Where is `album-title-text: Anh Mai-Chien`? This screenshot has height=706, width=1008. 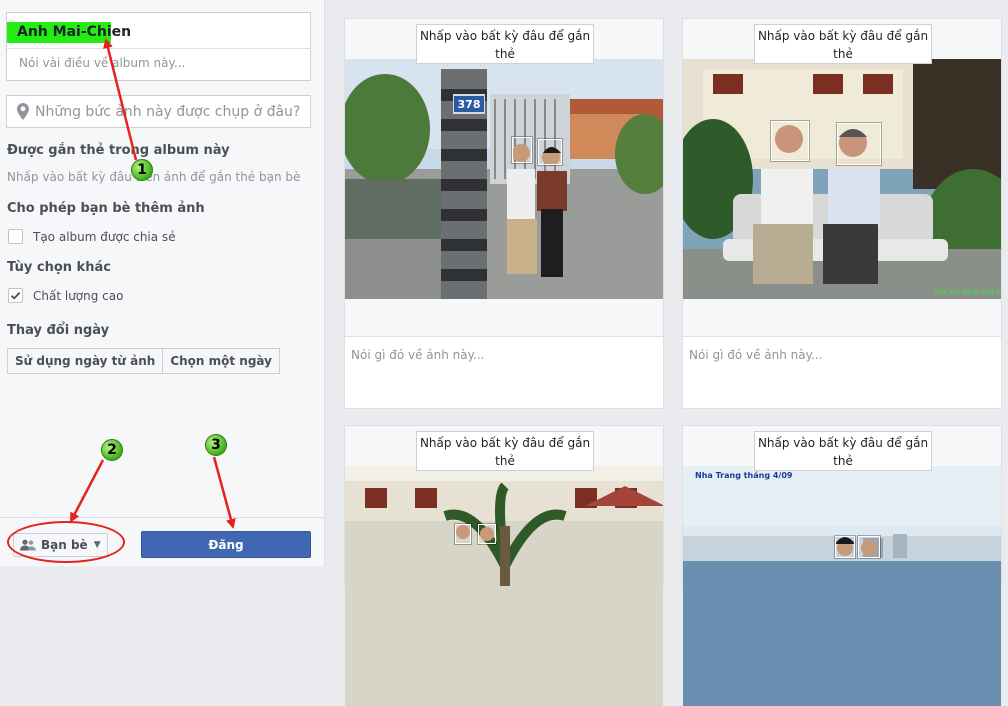 album-title-text: Anh Mai-Chien is located at coordinates (74, 32).